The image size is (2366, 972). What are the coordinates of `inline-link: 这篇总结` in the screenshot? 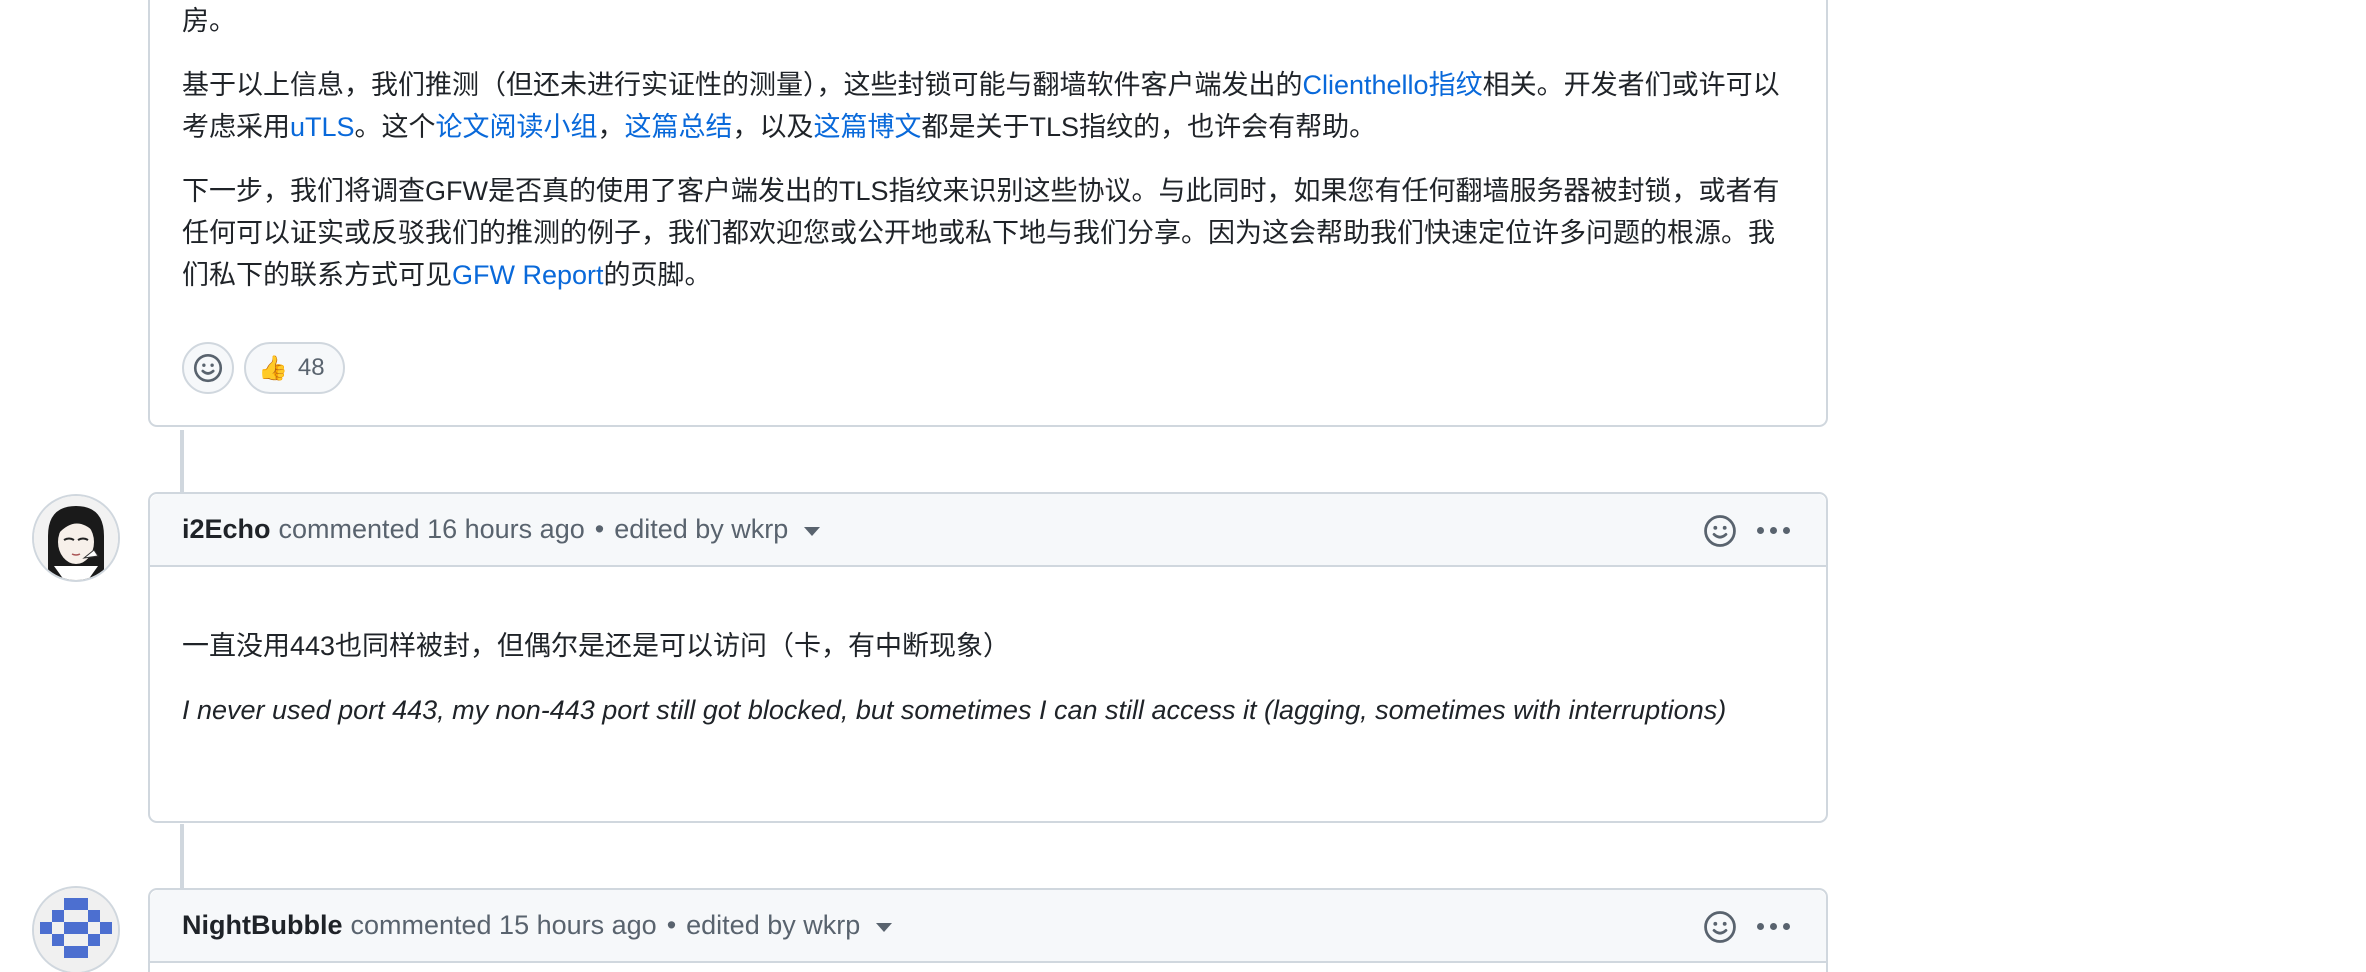 It's located at (679, 127).